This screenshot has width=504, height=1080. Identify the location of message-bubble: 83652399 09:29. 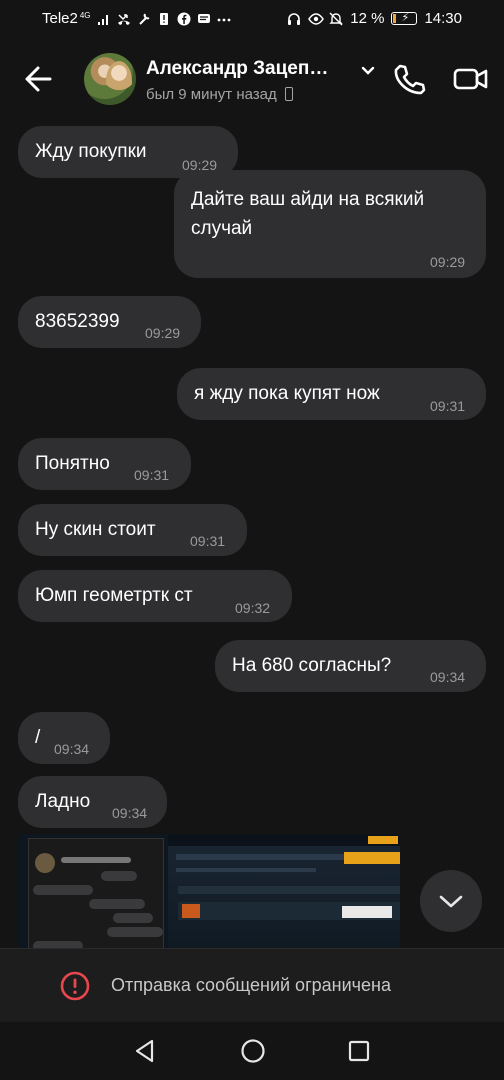
(109, 322).